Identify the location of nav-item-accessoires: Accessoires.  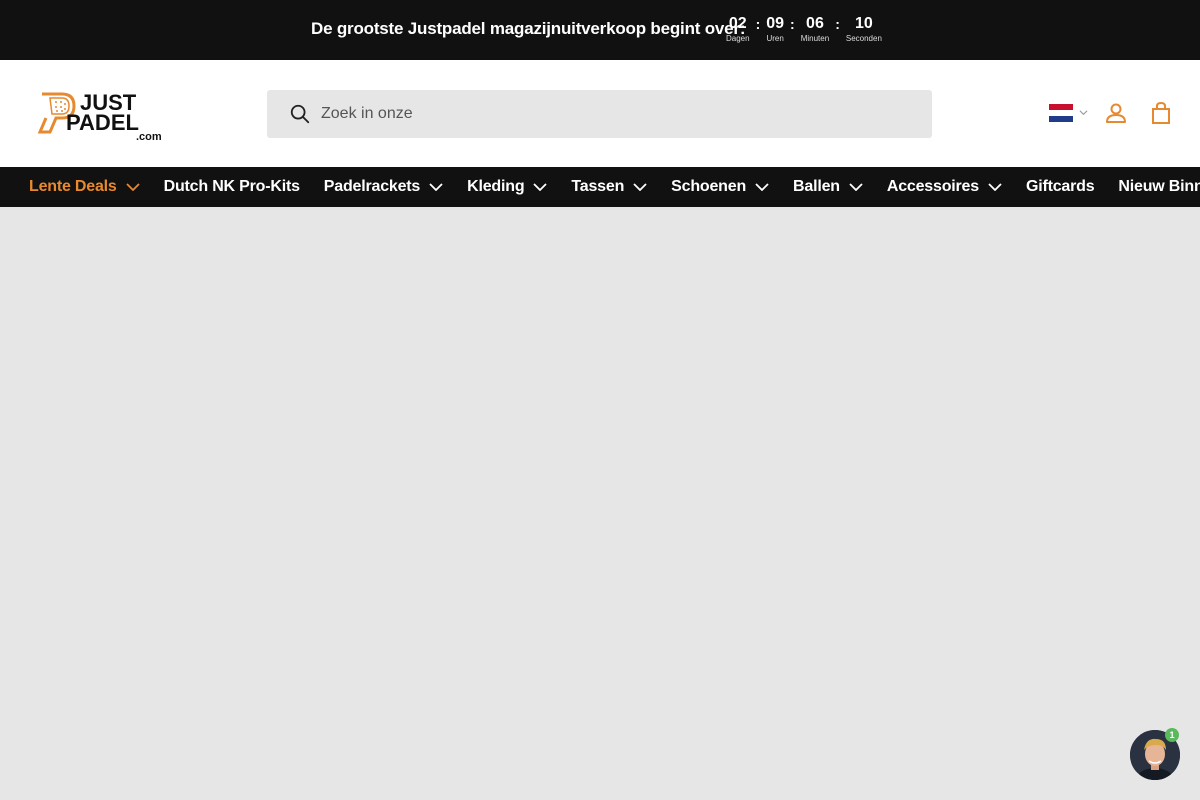
(944, 187).